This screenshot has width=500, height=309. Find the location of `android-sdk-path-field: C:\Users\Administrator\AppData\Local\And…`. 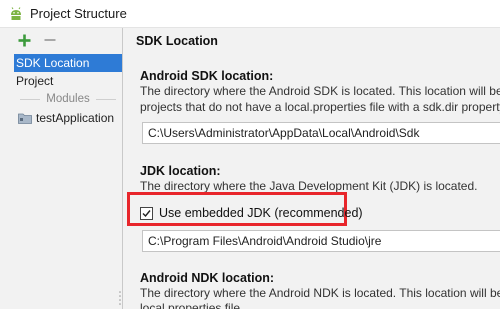

android-sdk-path-field: C:\Users\Administrator\AppData\Local\And… is located at coordinates (321, 133).